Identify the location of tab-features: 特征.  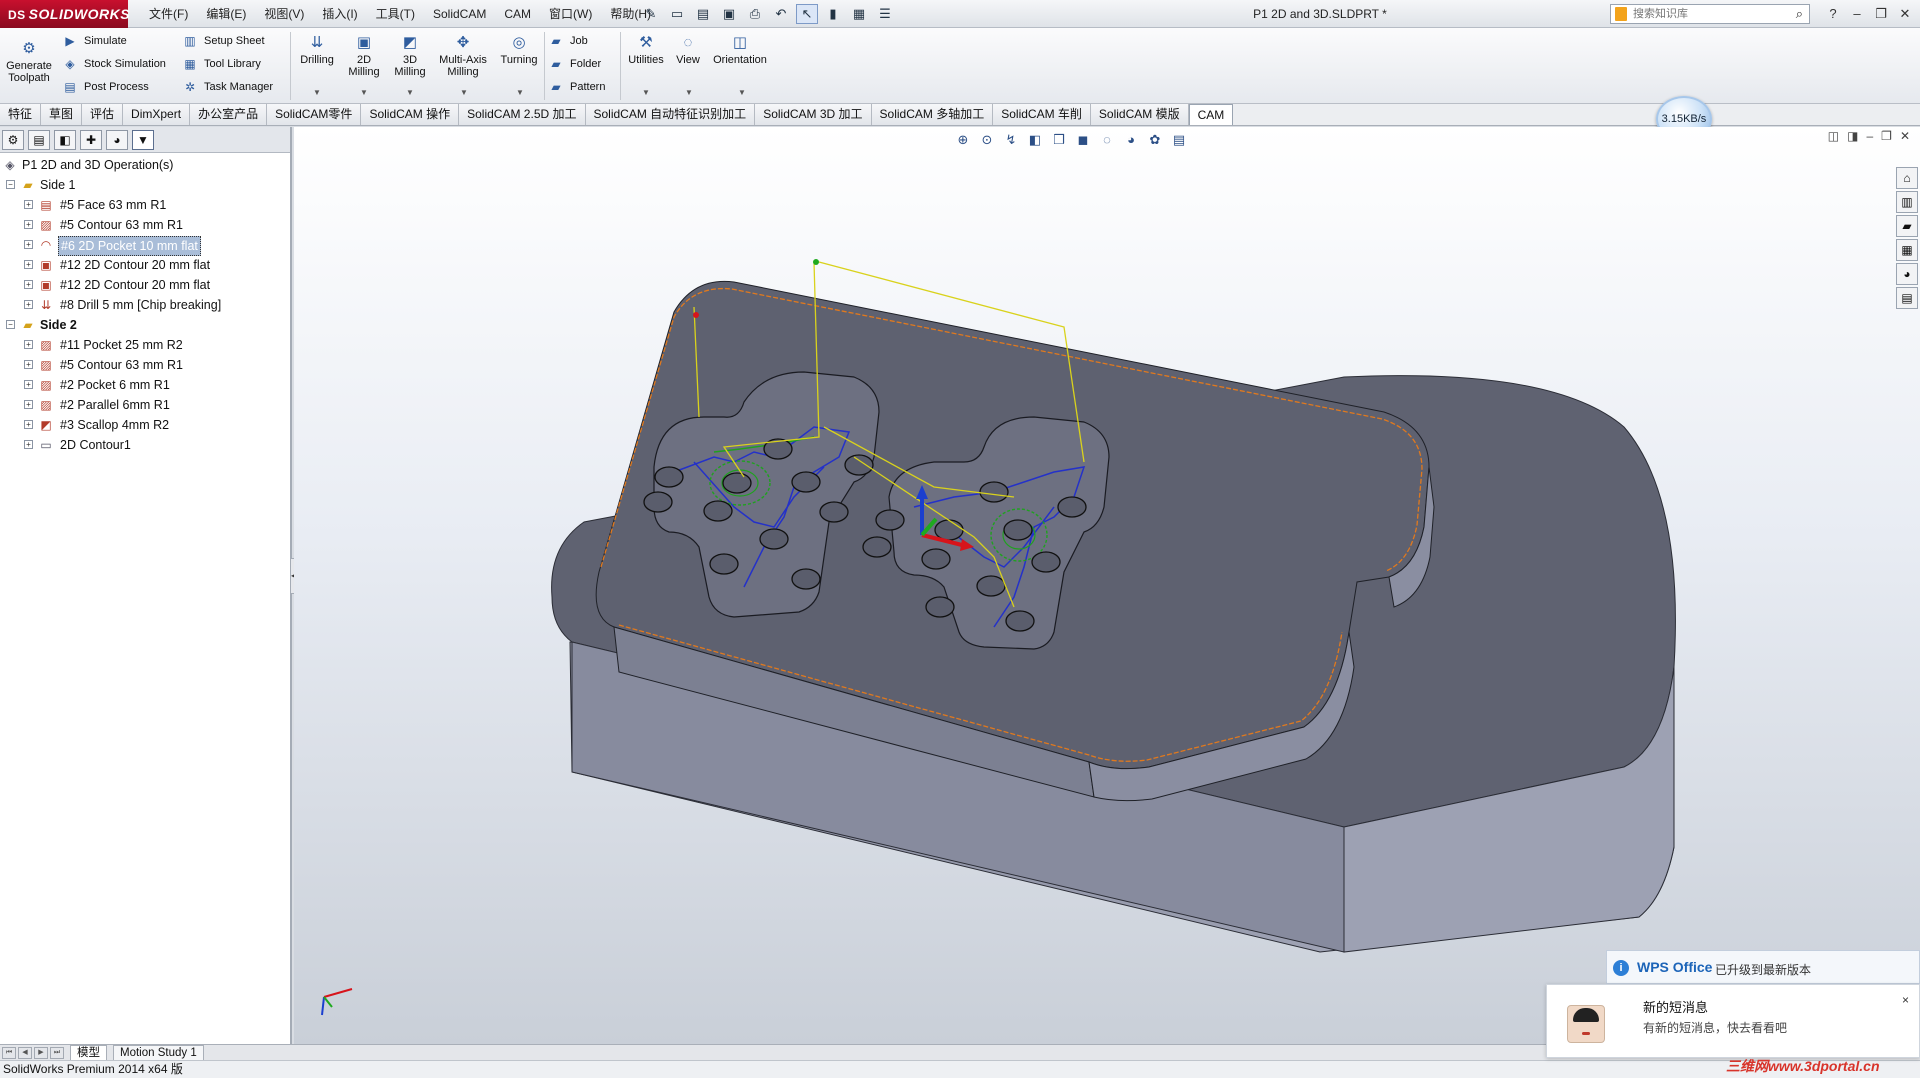
(21, 114).